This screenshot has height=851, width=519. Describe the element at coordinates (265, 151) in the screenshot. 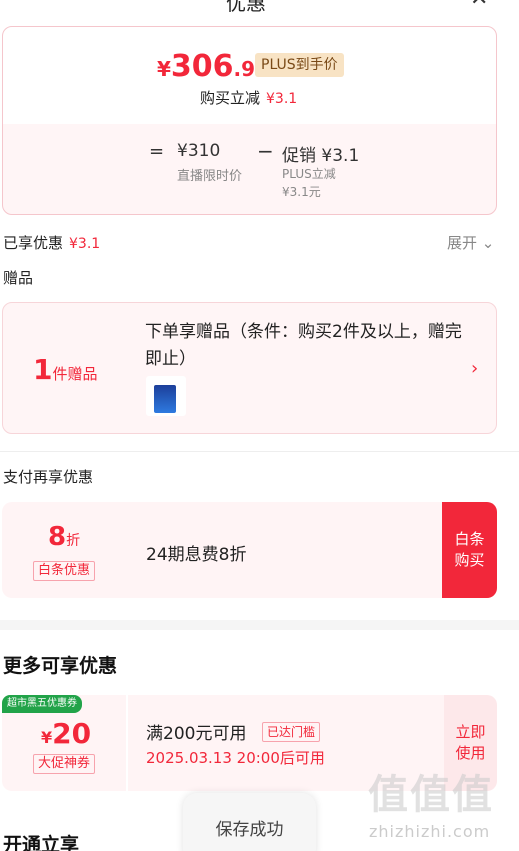

I see `minus-sign: −` at that location.